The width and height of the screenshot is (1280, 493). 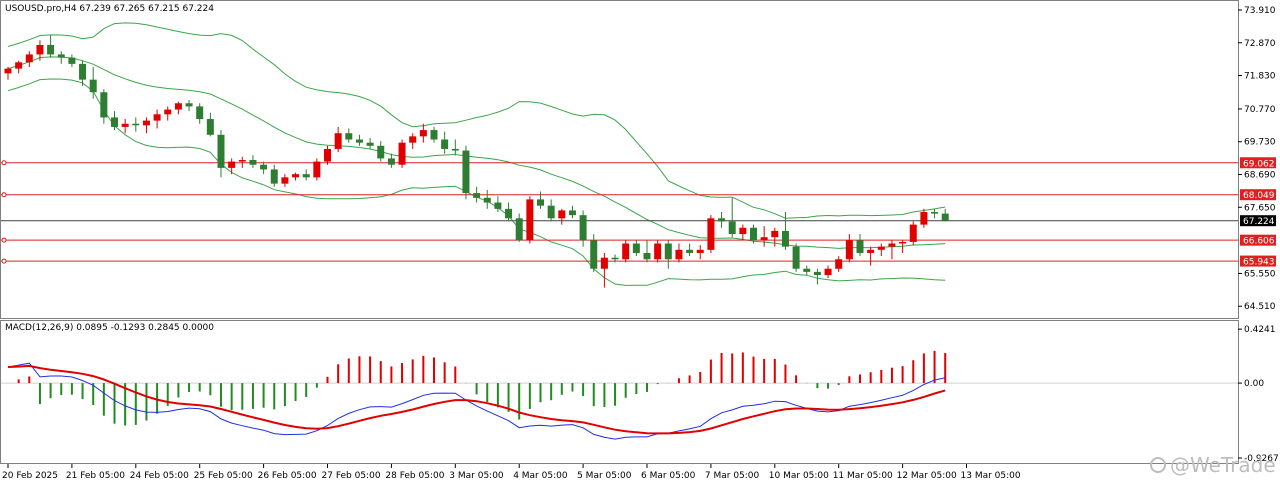 What do you see at coordinates (1260, 330) in the screenshot?
I see `macd-axis-label-0: 0.4241` at bounding box center [1260, 330].